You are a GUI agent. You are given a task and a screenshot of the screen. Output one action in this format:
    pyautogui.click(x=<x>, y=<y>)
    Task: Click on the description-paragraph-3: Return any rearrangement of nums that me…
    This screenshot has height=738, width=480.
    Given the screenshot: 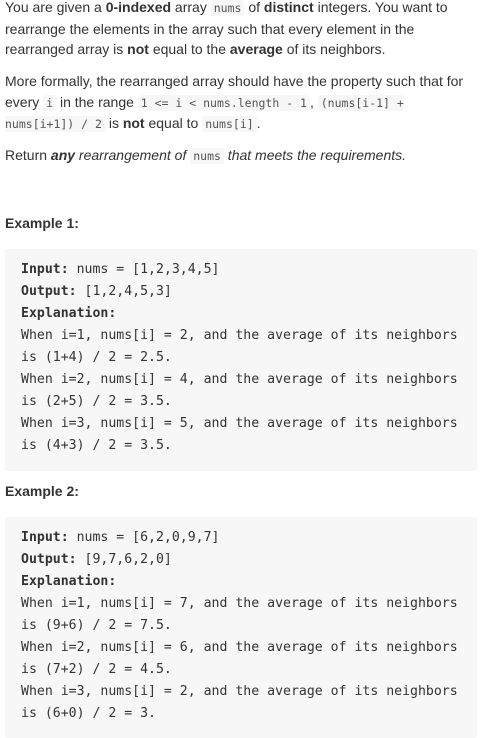 What is the action you would take?
    pyautogui.click(x=242, y=156)
    